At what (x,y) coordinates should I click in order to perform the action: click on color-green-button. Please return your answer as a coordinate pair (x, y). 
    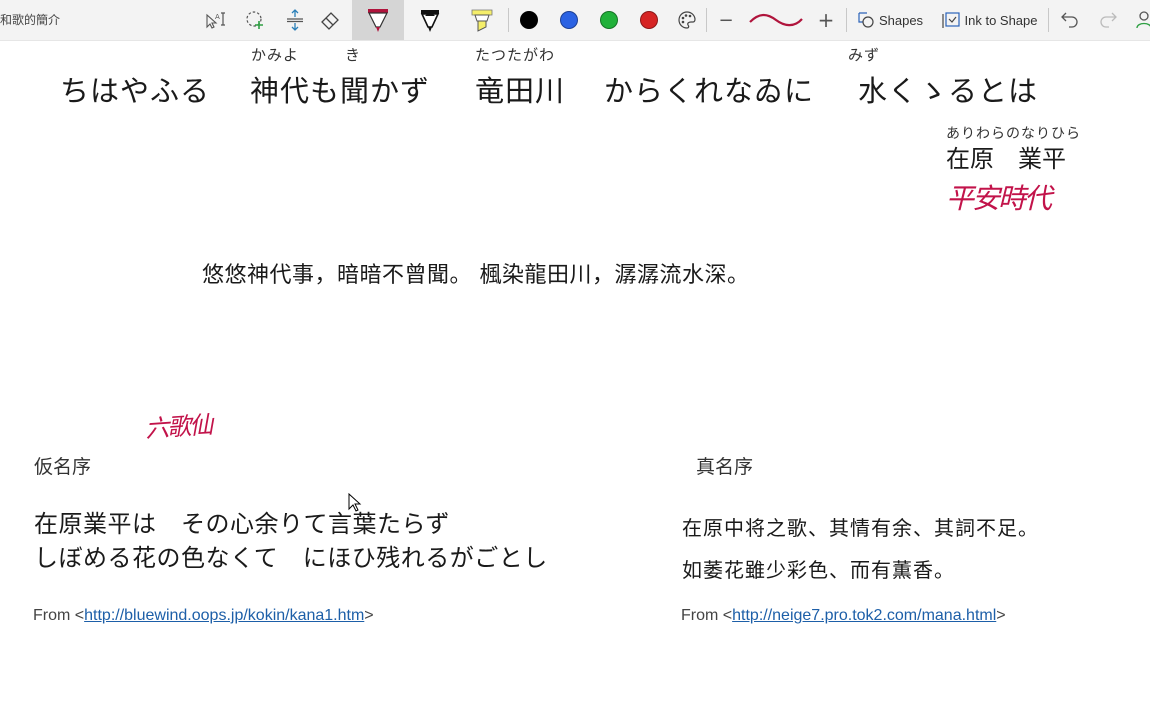
    Looking at the image, I should click on (609, 20).